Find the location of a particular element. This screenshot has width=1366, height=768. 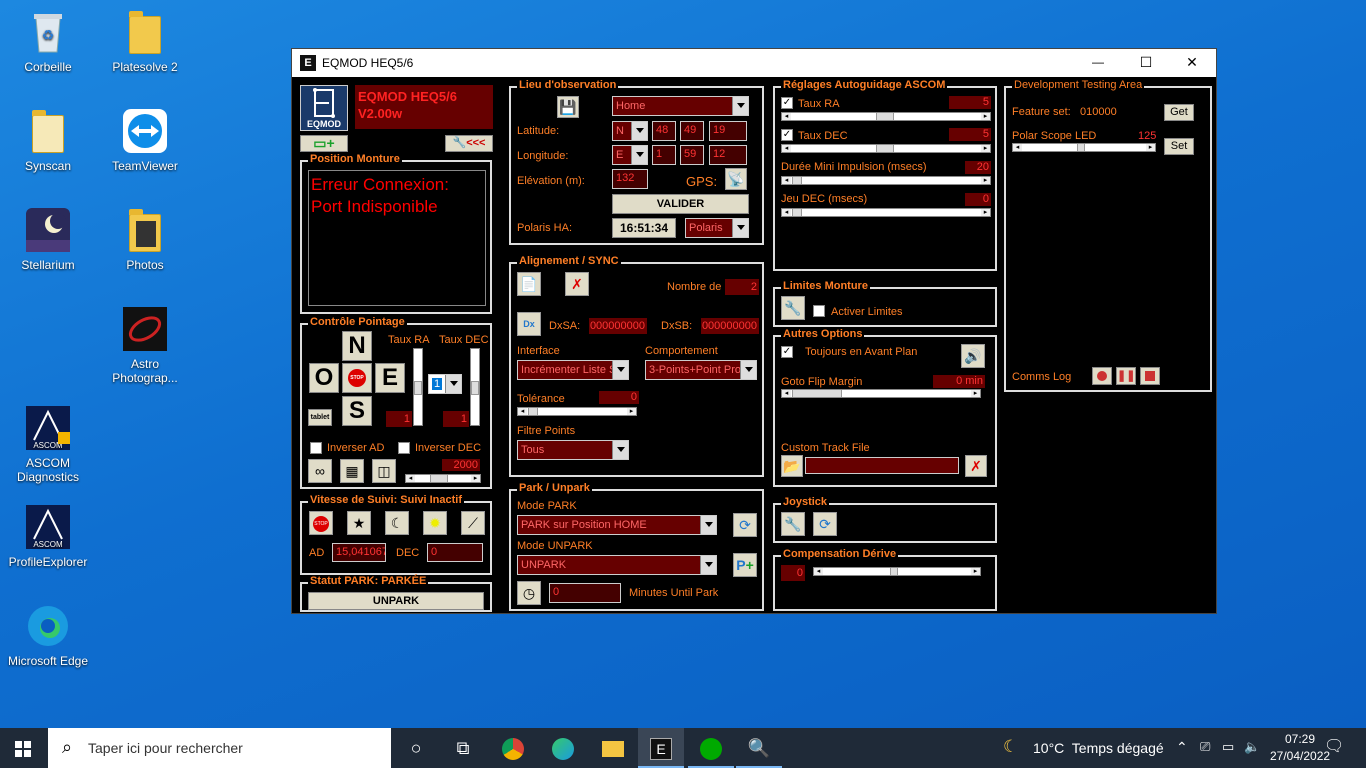

binoculars-button: ∞ is located at coordinates (320, 471).